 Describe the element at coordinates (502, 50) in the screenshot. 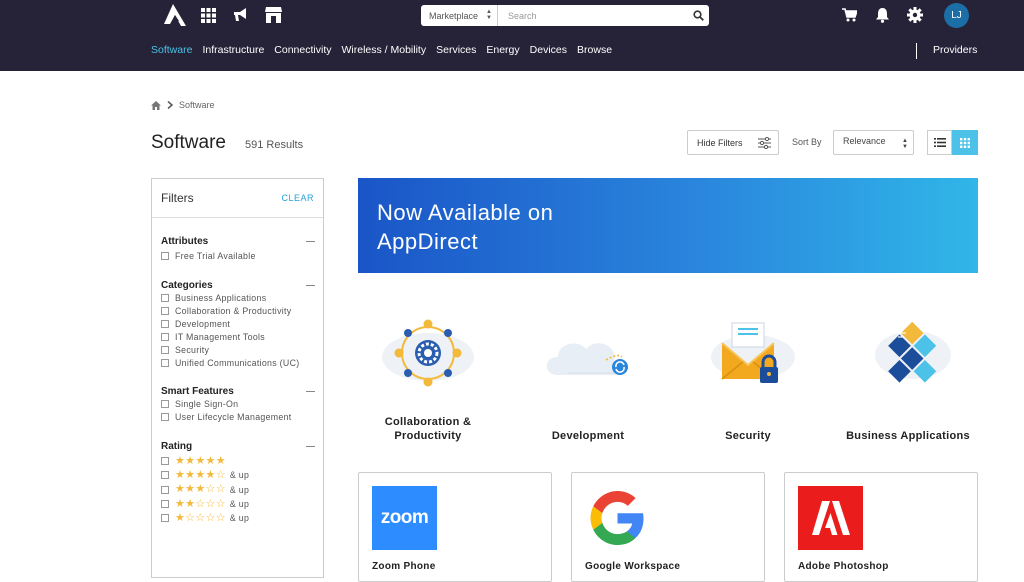

I see `nav-energy: Energy` at that location.